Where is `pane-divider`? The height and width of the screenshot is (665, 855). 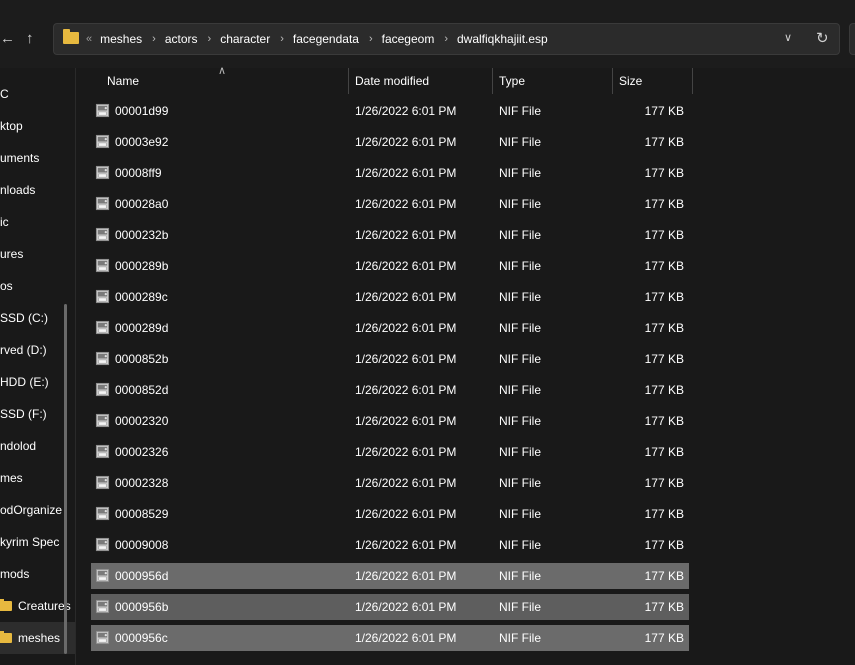
pane-divider is located at coordinates (75, 366).